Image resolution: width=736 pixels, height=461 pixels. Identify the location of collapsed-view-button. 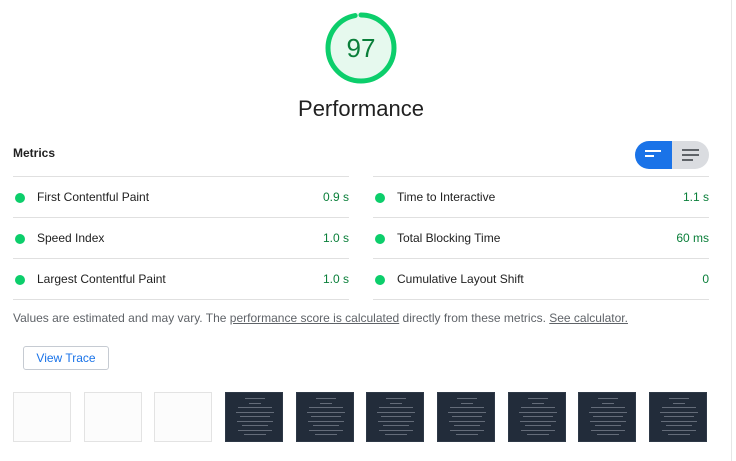
(653, 155).